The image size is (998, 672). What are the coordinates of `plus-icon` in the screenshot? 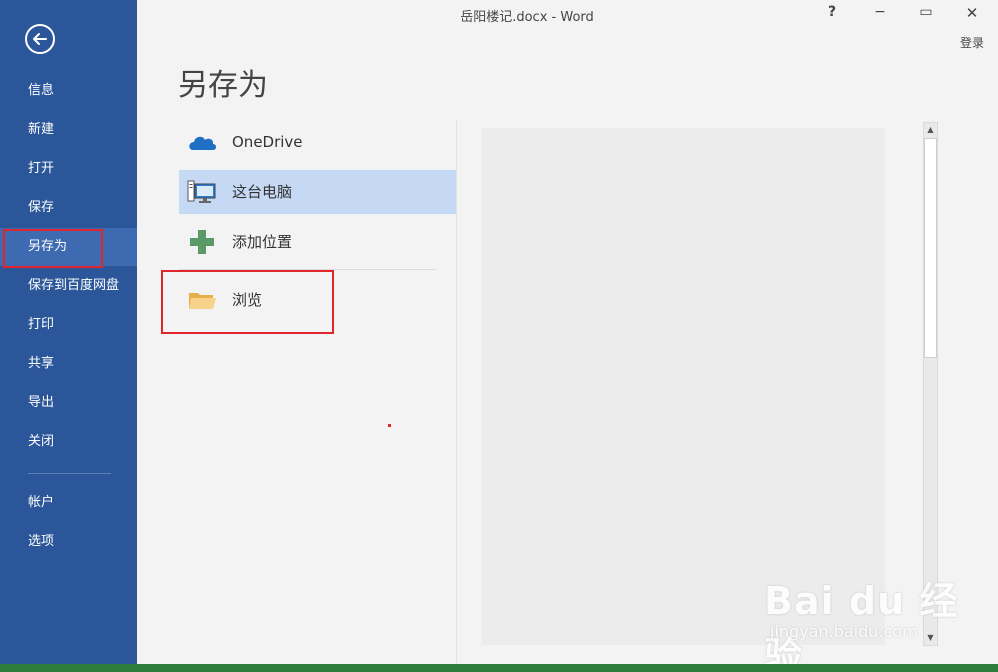 It's located at (202, 242).